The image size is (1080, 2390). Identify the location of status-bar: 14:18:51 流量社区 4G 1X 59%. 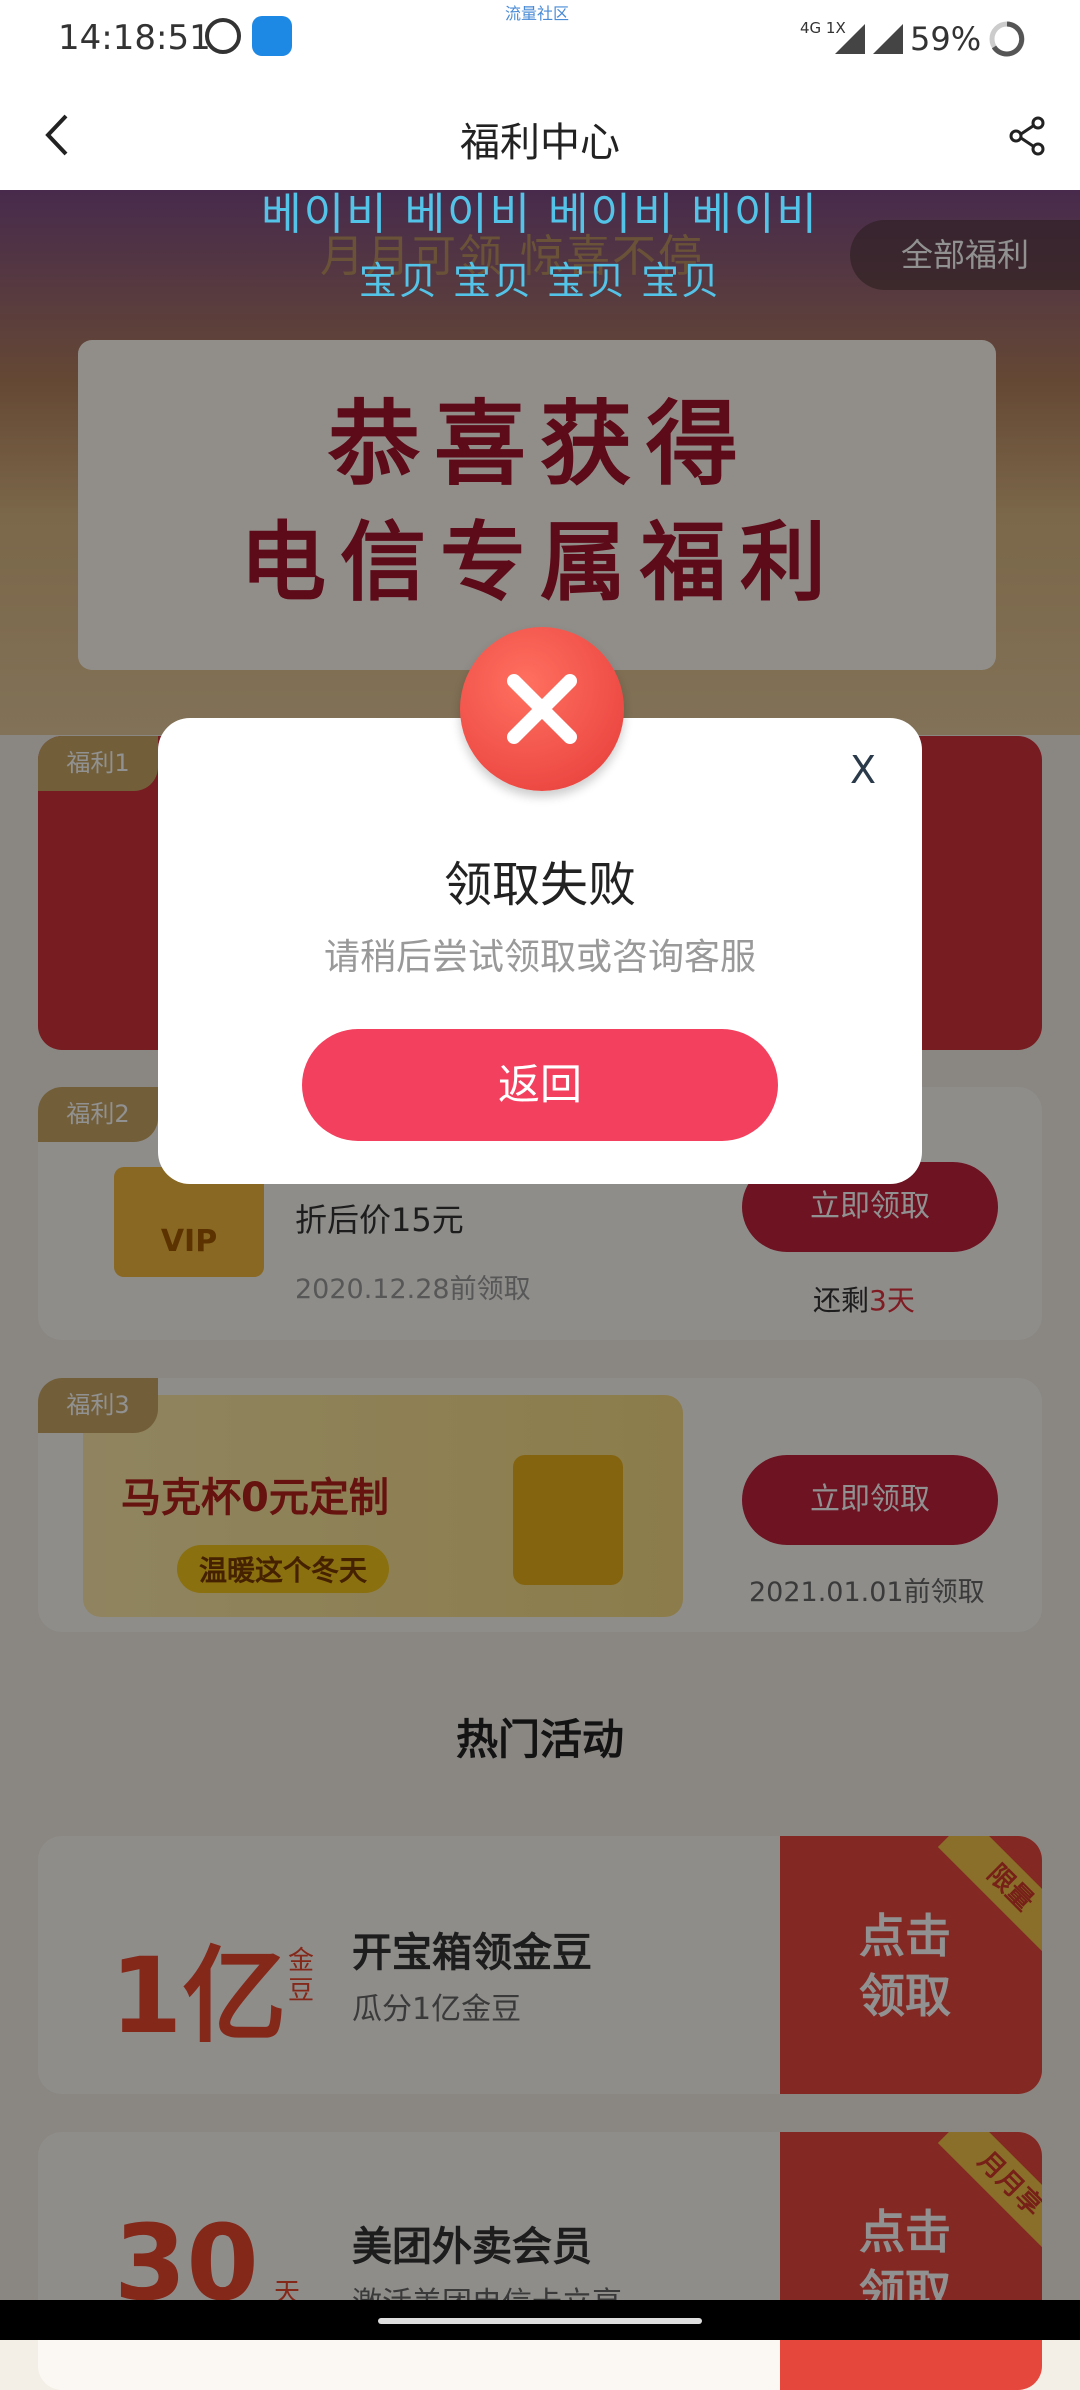
(540, 40).